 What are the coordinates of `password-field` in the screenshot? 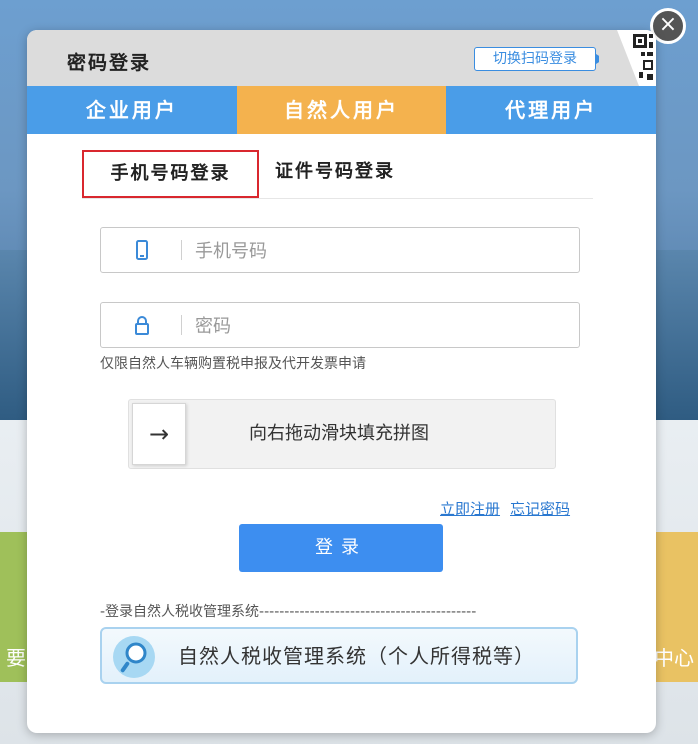 It's located at (340, 325).